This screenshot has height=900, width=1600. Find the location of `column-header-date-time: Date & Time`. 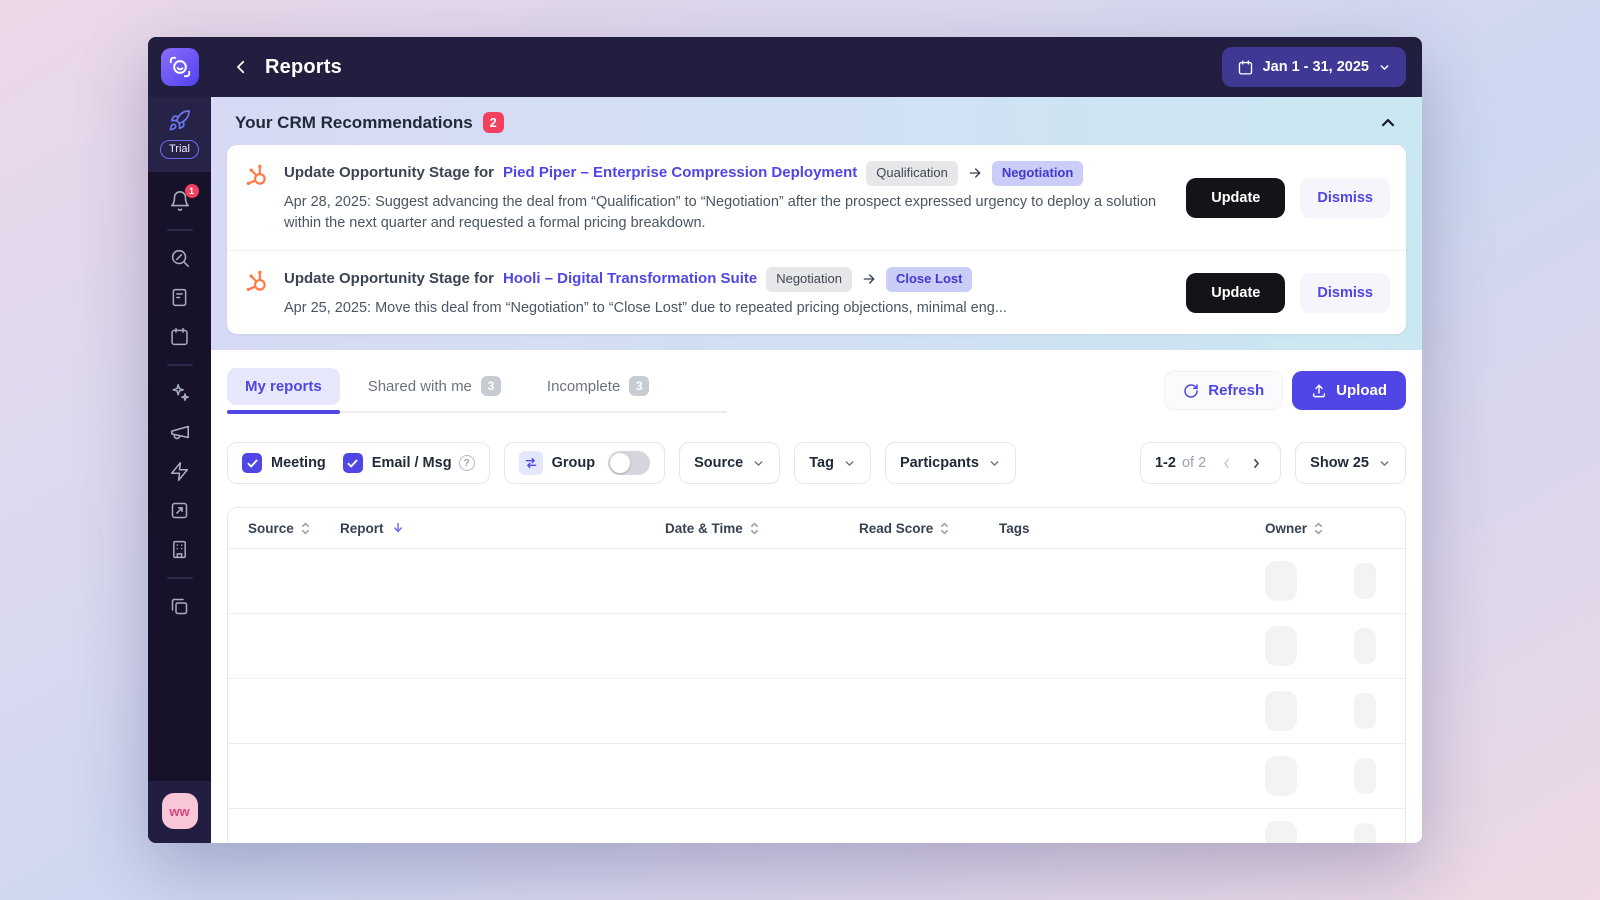

column-header-date-time: Date & Time is located at coordinates (762, 528).